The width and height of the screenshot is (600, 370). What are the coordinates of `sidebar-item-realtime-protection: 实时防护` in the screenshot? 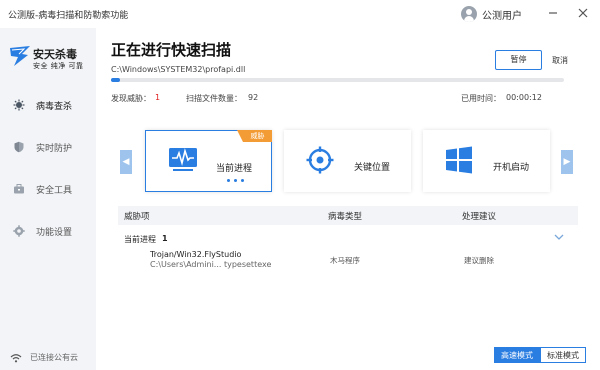 It's located at (48, 147).